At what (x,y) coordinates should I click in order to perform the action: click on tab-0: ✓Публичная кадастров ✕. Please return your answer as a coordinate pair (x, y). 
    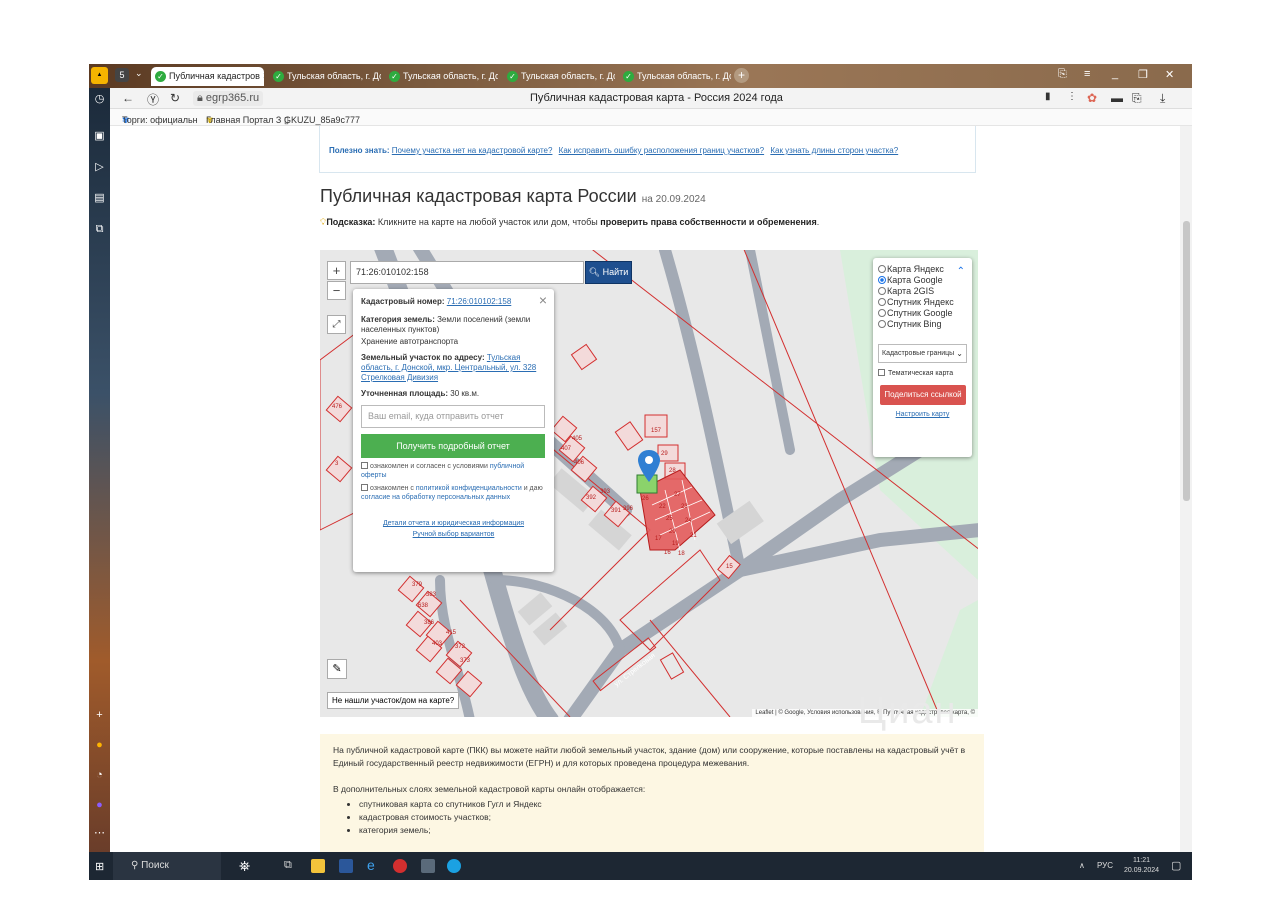
    Looking at the image, I should click on (207, 76).